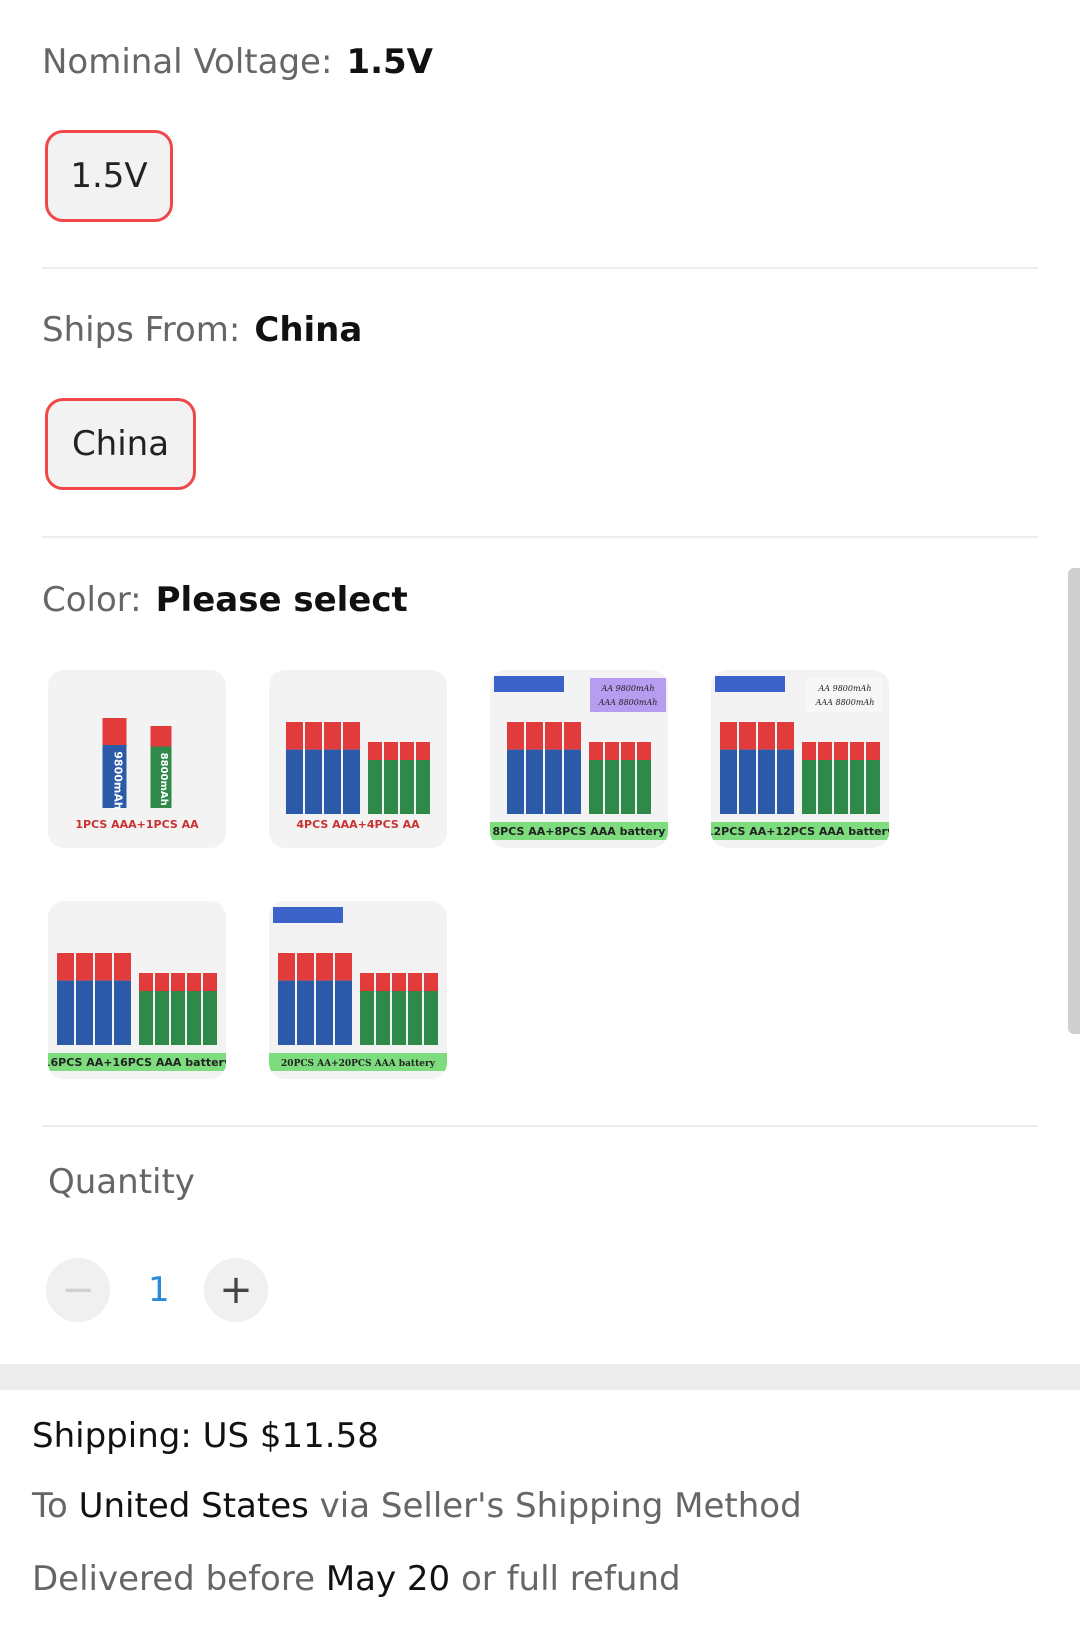 The height and width of the screenshot is (1648, 1080). Describe the element at coordinates (540, 1377) in the screenshot. I see `section-separator` at that location.